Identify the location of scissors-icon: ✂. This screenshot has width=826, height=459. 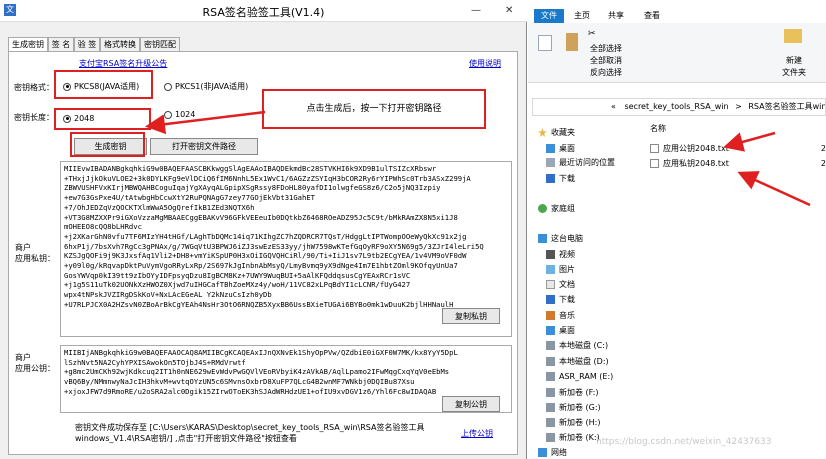
(592, 34).